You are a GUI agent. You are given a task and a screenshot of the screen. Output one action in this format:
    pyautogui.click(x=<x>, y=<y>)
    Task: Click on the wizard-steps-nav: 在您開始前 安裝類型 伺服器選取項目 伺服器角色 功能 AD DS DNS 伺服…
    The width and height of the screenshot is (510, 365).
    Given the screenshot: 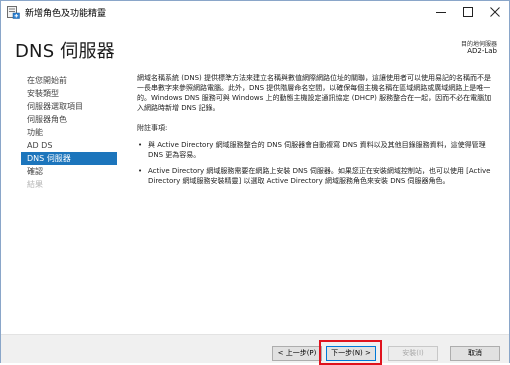 What is the action you would take?
    pyautogui.click(x=69, y=132)
    